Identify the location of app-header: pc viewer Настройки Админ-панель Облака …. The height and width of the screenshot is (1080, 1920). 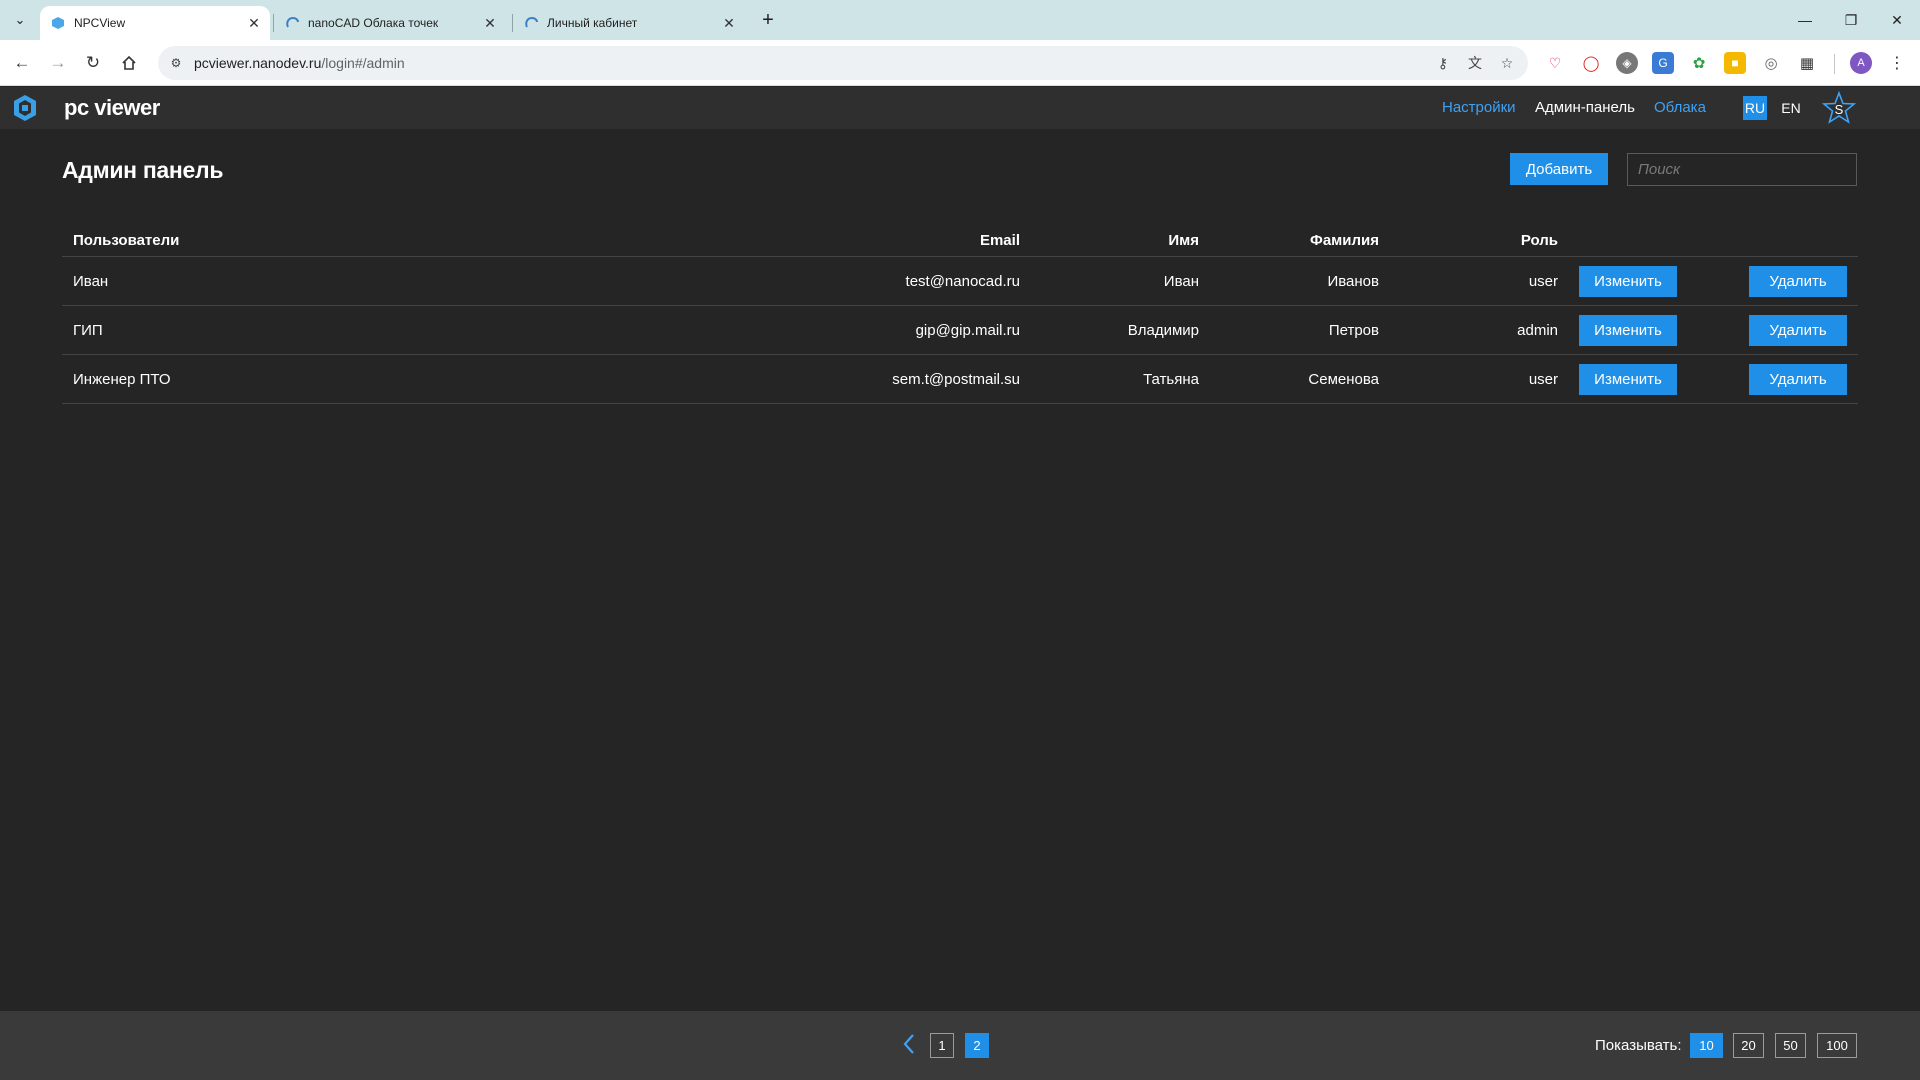
(960, 108).